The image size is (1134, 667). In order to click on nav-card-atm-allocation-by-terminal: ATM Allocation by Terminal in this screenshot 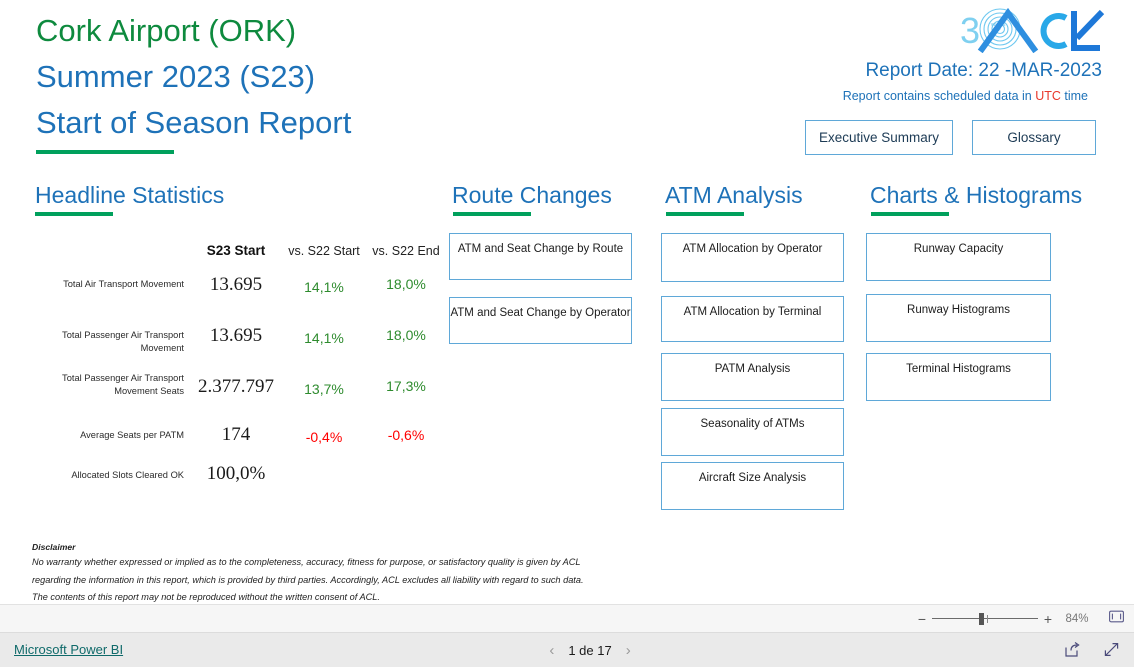, I will do `click(752, 319)`.